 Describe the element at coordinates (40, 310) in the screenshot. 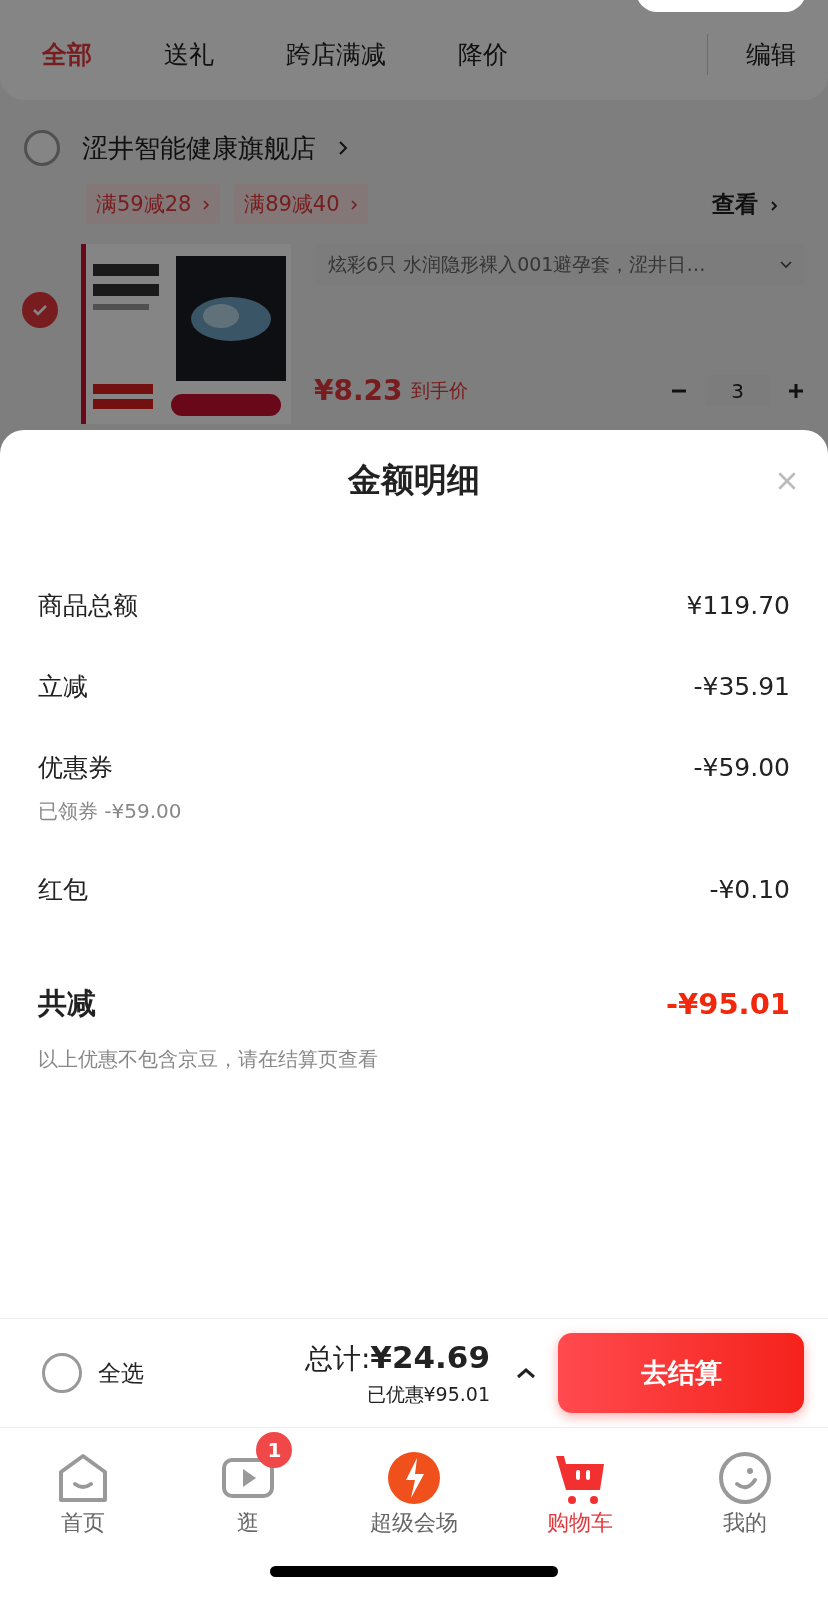

I see `product-checkbox` at that location.